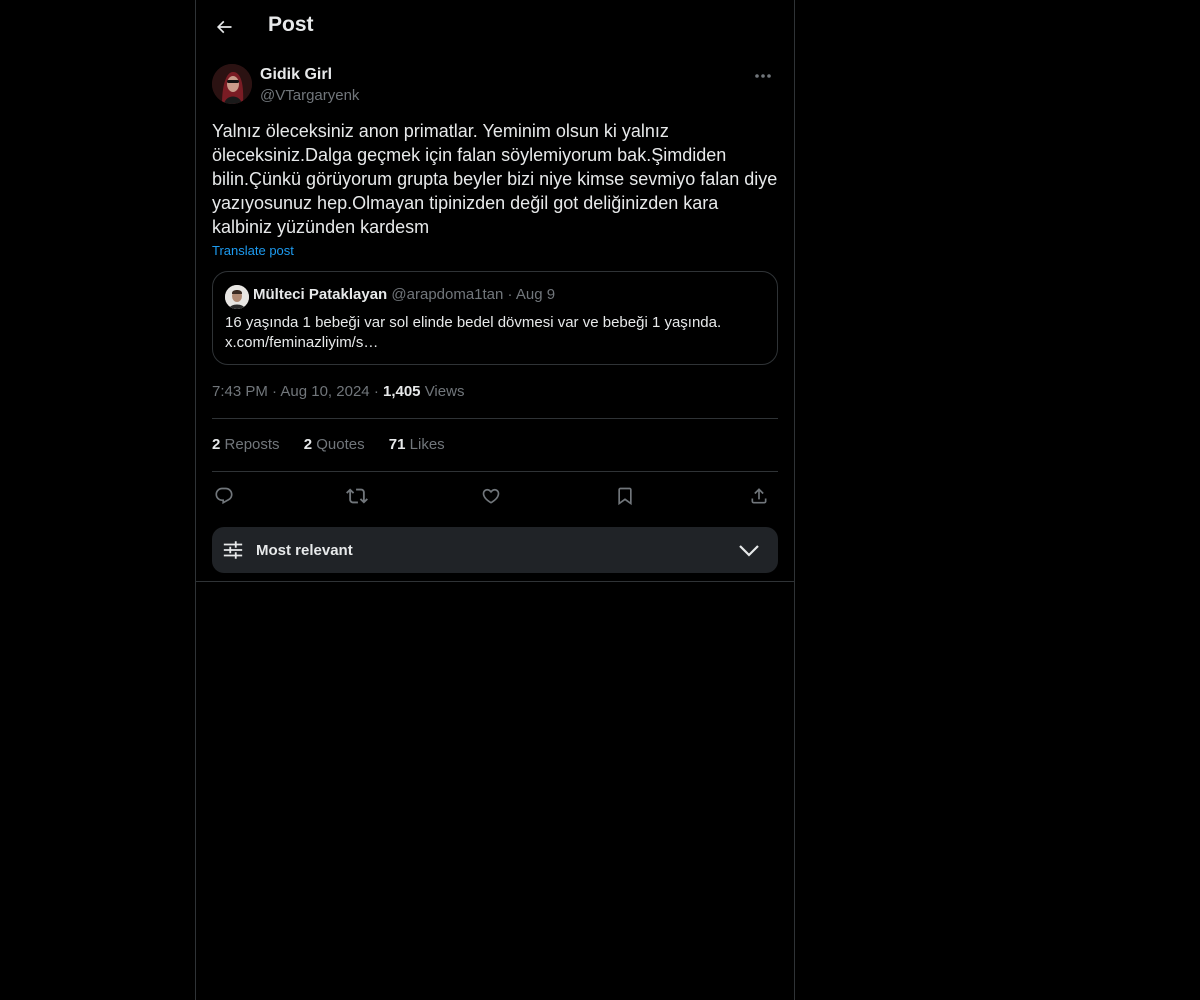 This screenshot has width=1200, height=1000. I want to click on repost-icon, so click(357, 496).